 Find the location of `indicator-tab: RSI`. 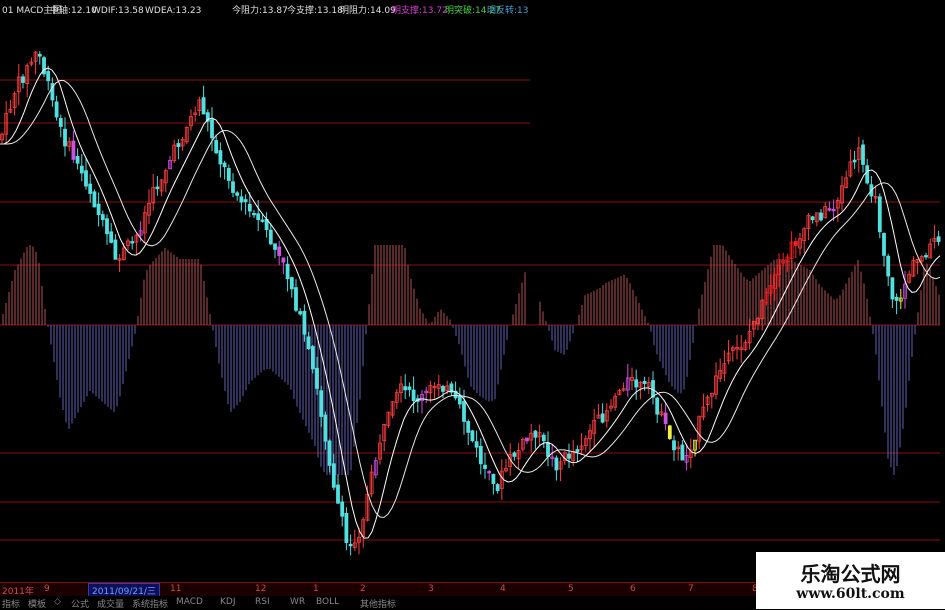

indicator-tab: RSI is located at coordinates (262, 602).